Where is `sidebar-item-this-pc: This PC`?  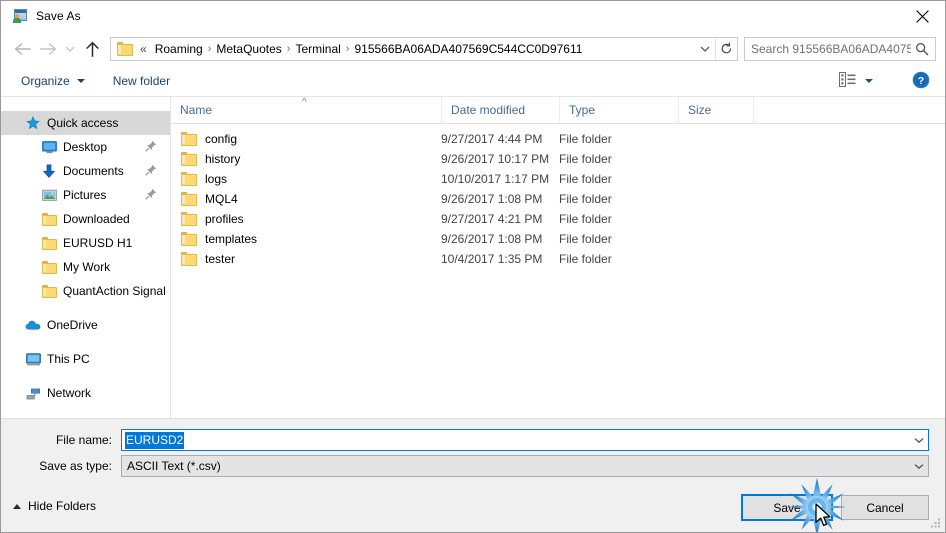 sidebar-item-this-pc: This PC is located at coordinates (85, 359).